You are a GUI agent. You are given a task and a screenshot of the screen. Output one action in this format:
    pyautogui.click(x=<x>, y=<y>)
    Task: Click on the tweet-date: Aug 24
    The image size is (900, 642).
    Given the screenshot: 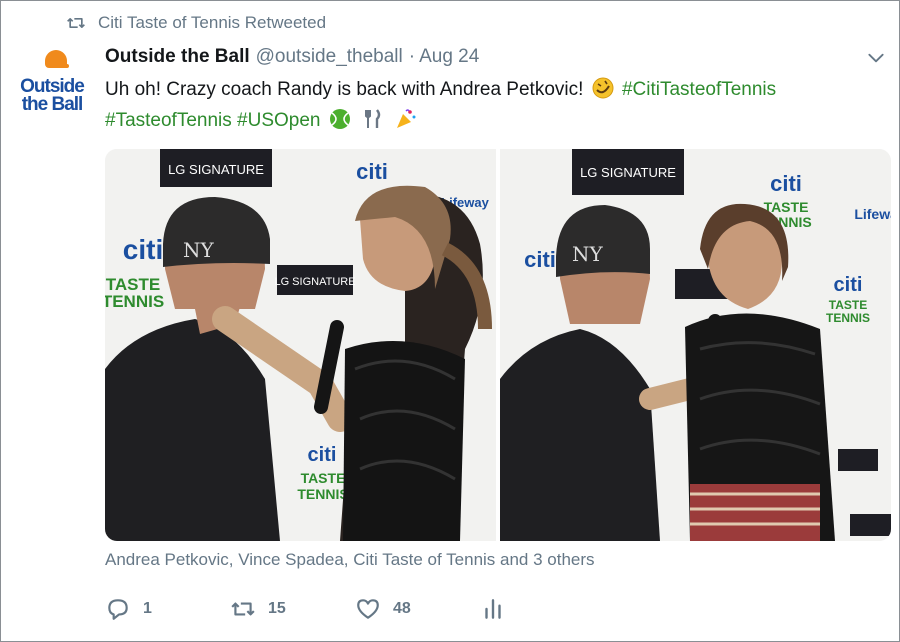 What is the action you would take?
    pyautogui.click(x=449, y=57)
    